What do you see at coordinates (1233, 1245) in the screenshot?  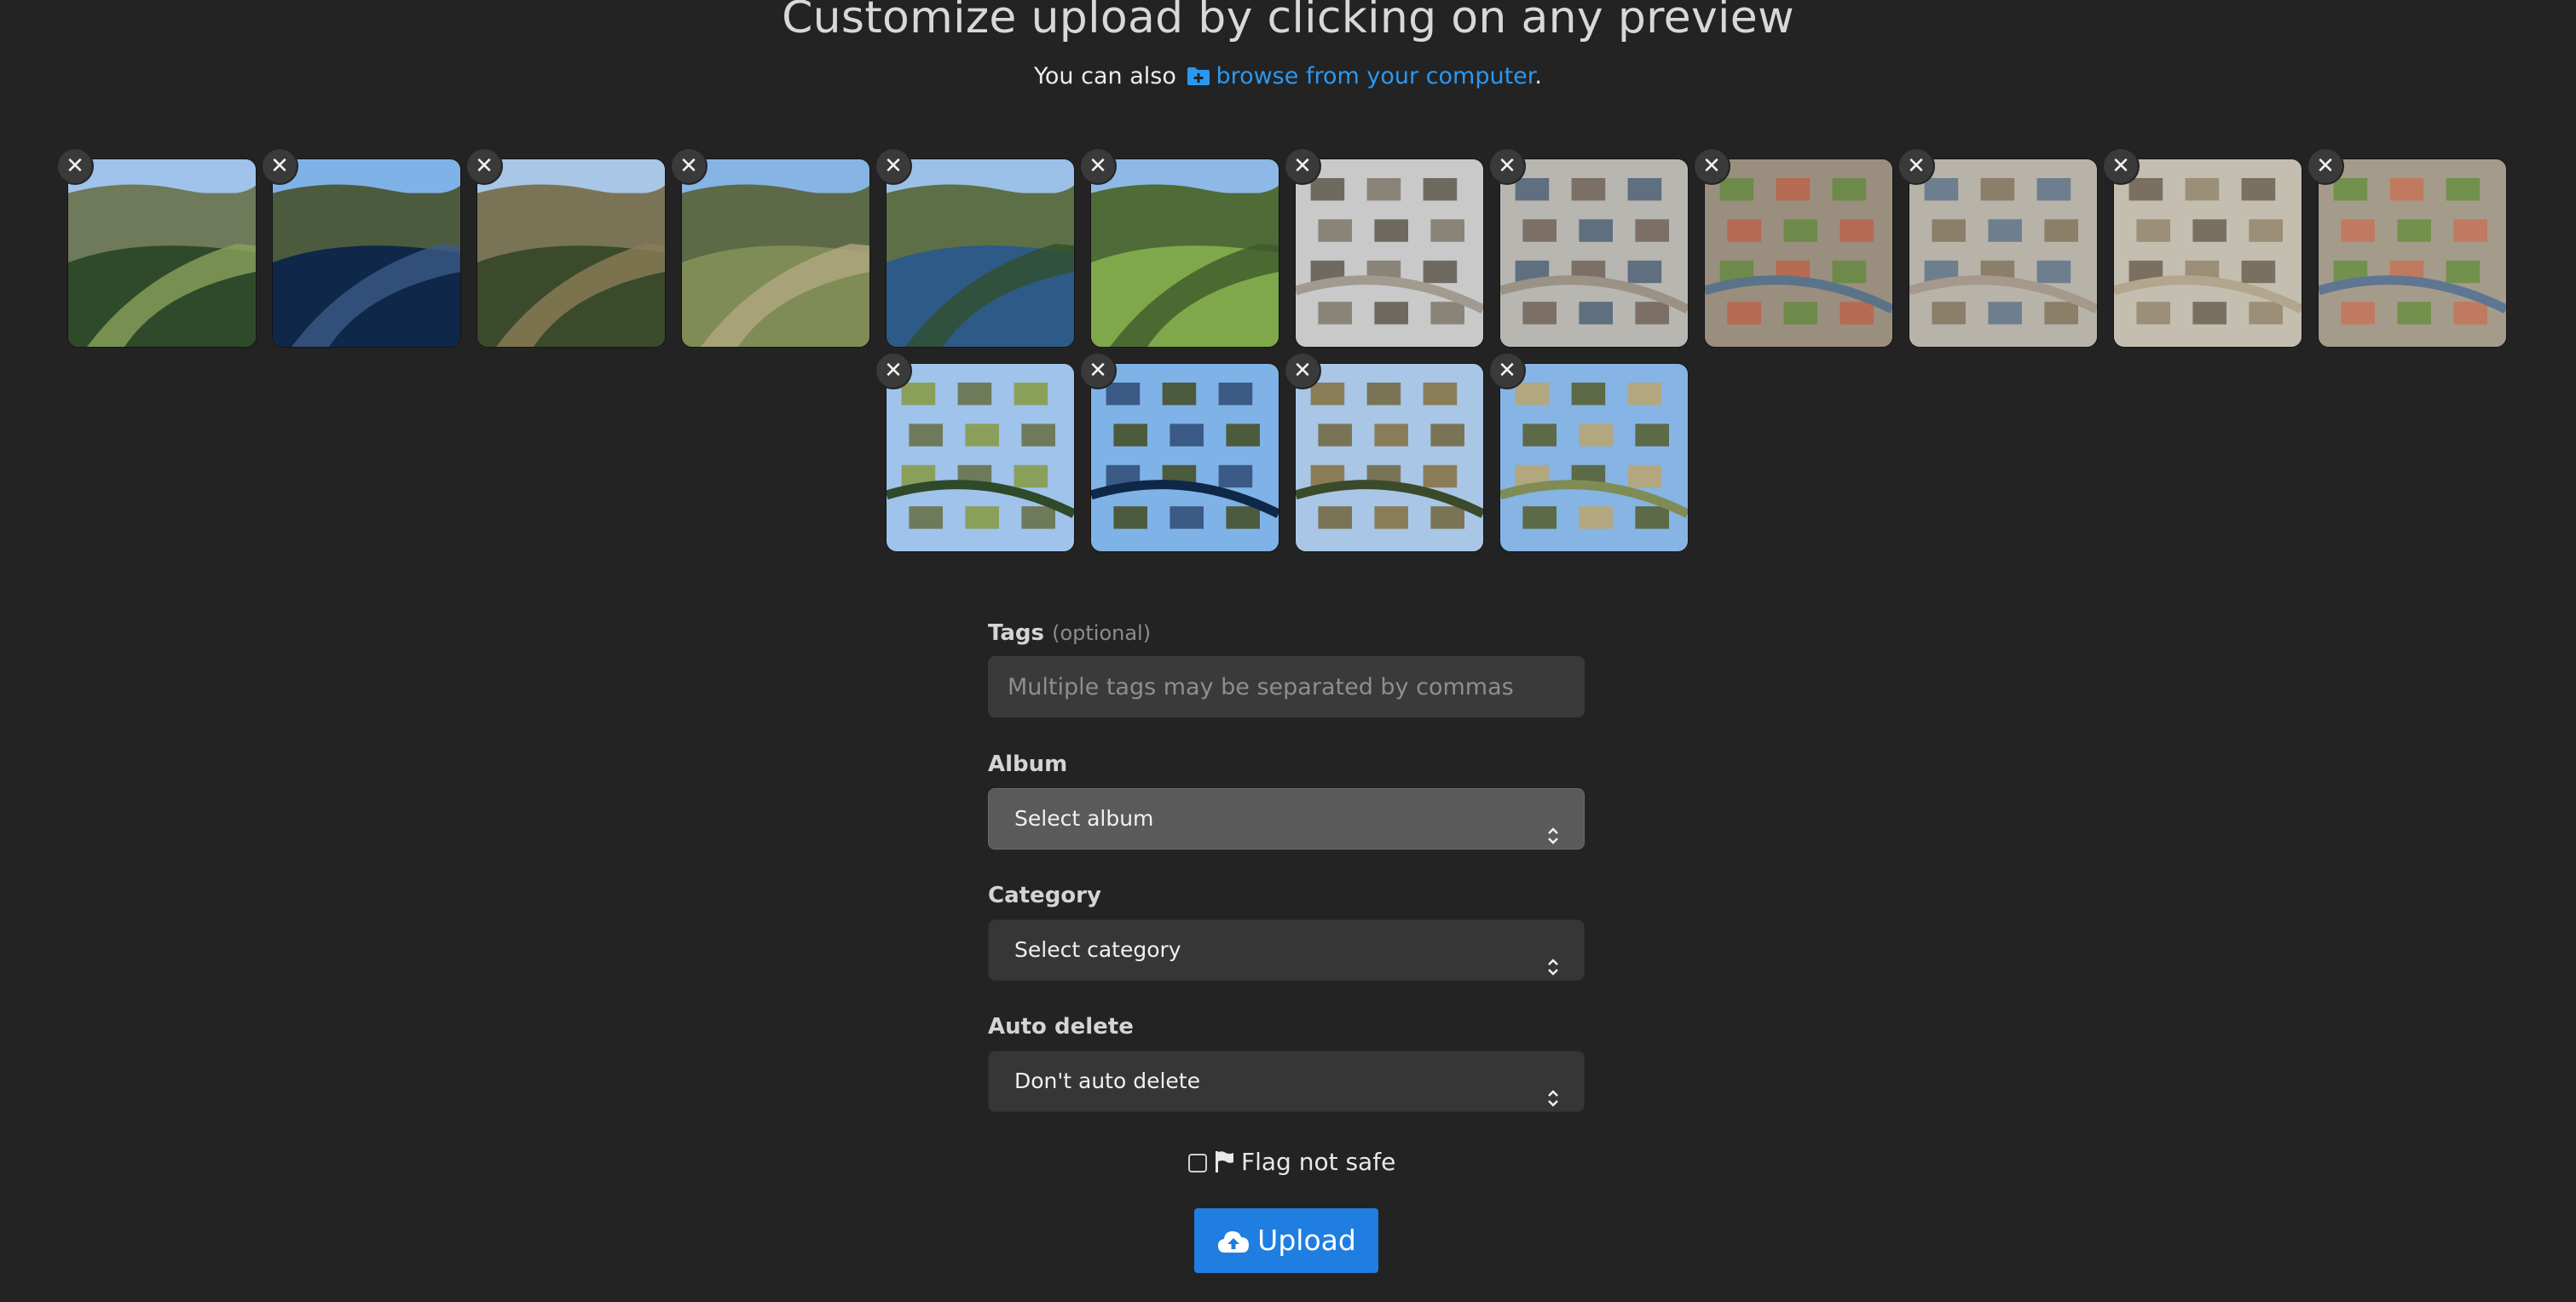 I see `cloud-upload-icon` at bounding box center [1233, 1245].